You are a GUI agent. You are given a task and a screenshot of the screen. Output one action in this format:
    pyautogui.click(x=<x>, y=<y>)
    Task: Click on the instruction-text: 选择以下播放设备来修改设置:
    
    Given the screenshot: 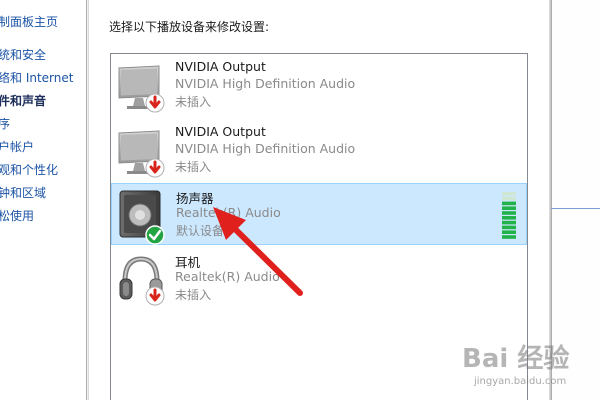 What is the action you would take?
    pyautogui.click(x=189, y=27)
    